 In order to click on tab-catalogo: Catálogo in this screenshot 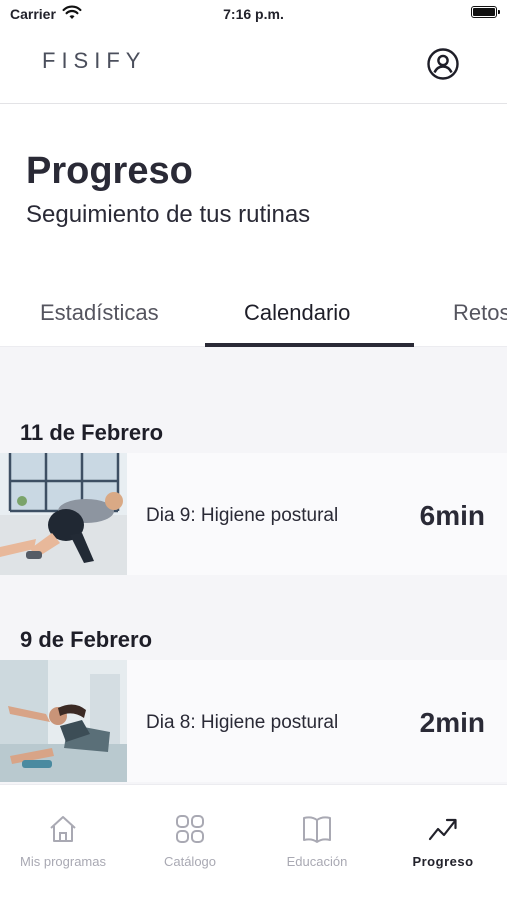, I will do `click(190, 843)`.